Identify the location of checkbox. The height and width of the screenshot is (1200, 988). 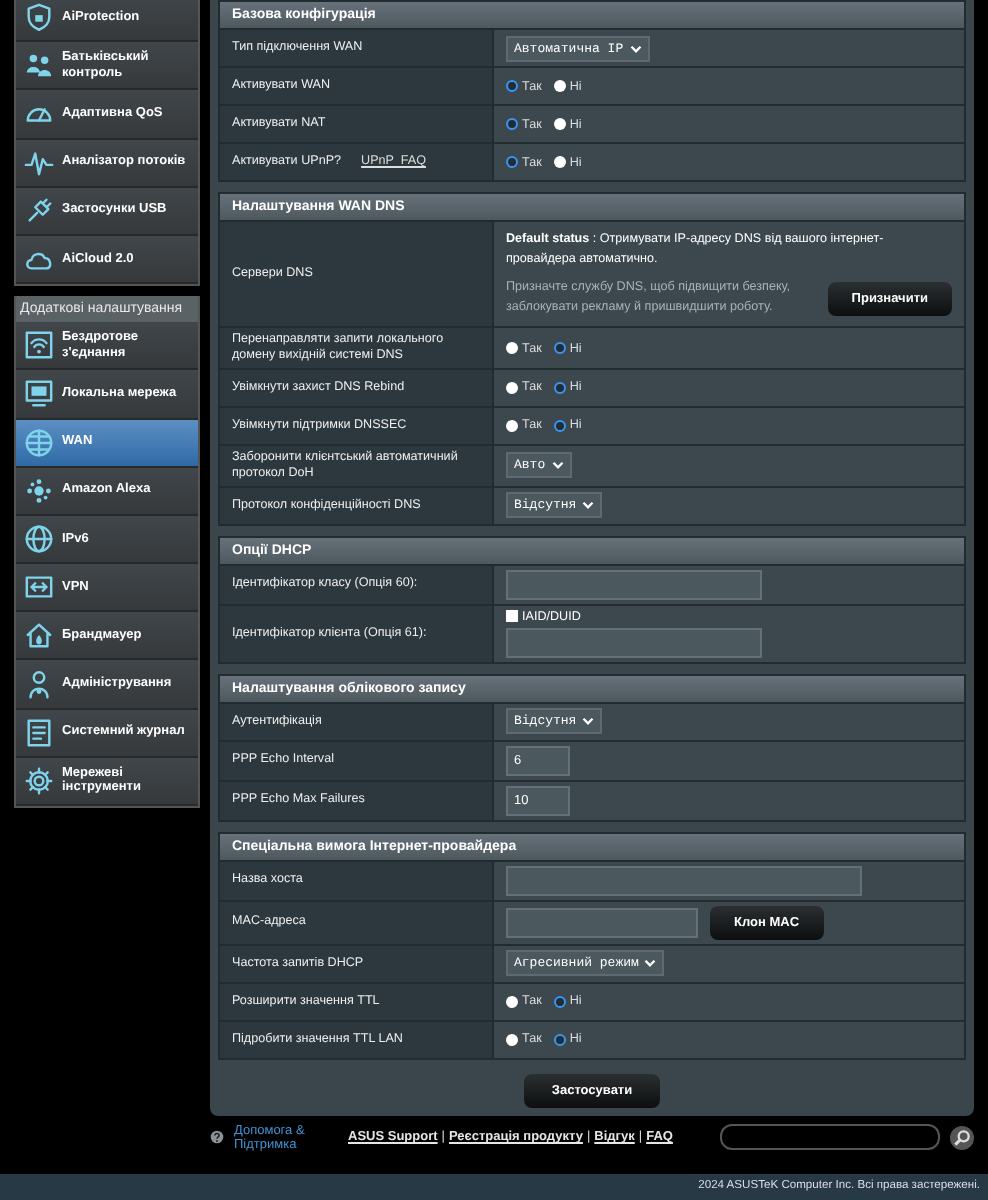
(512, 616).